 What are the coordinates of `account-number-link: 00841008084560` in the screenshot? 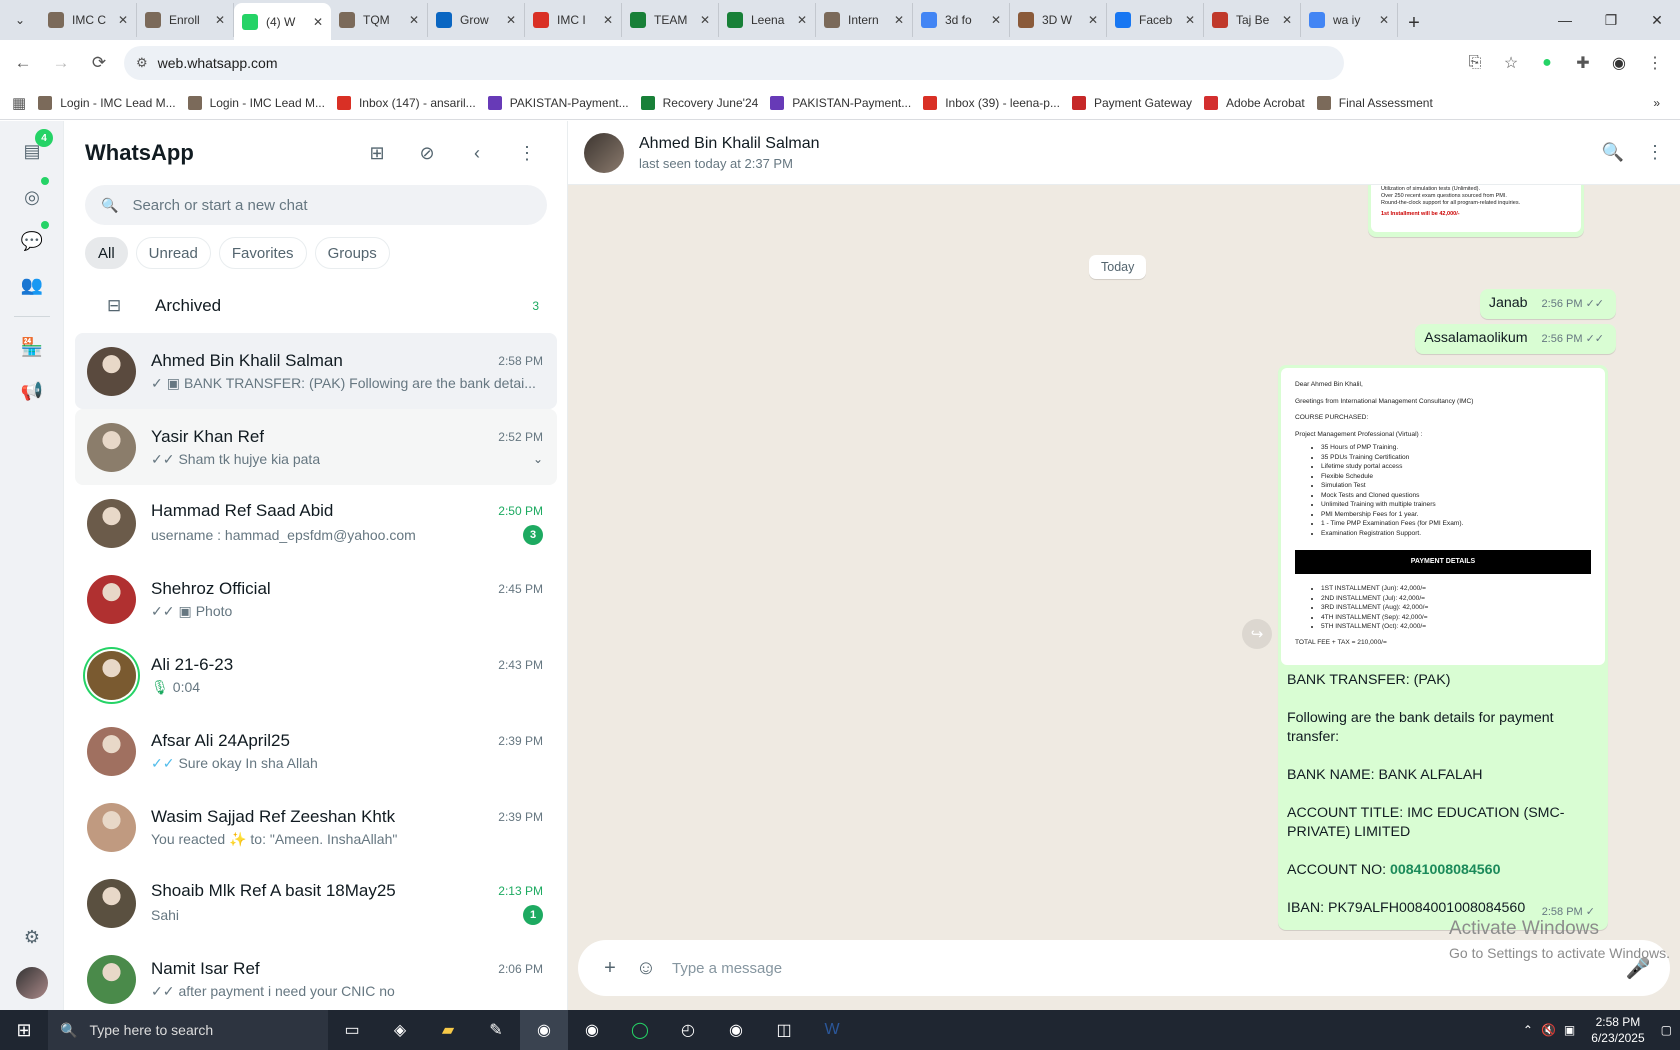 It's located at (1445, 870).